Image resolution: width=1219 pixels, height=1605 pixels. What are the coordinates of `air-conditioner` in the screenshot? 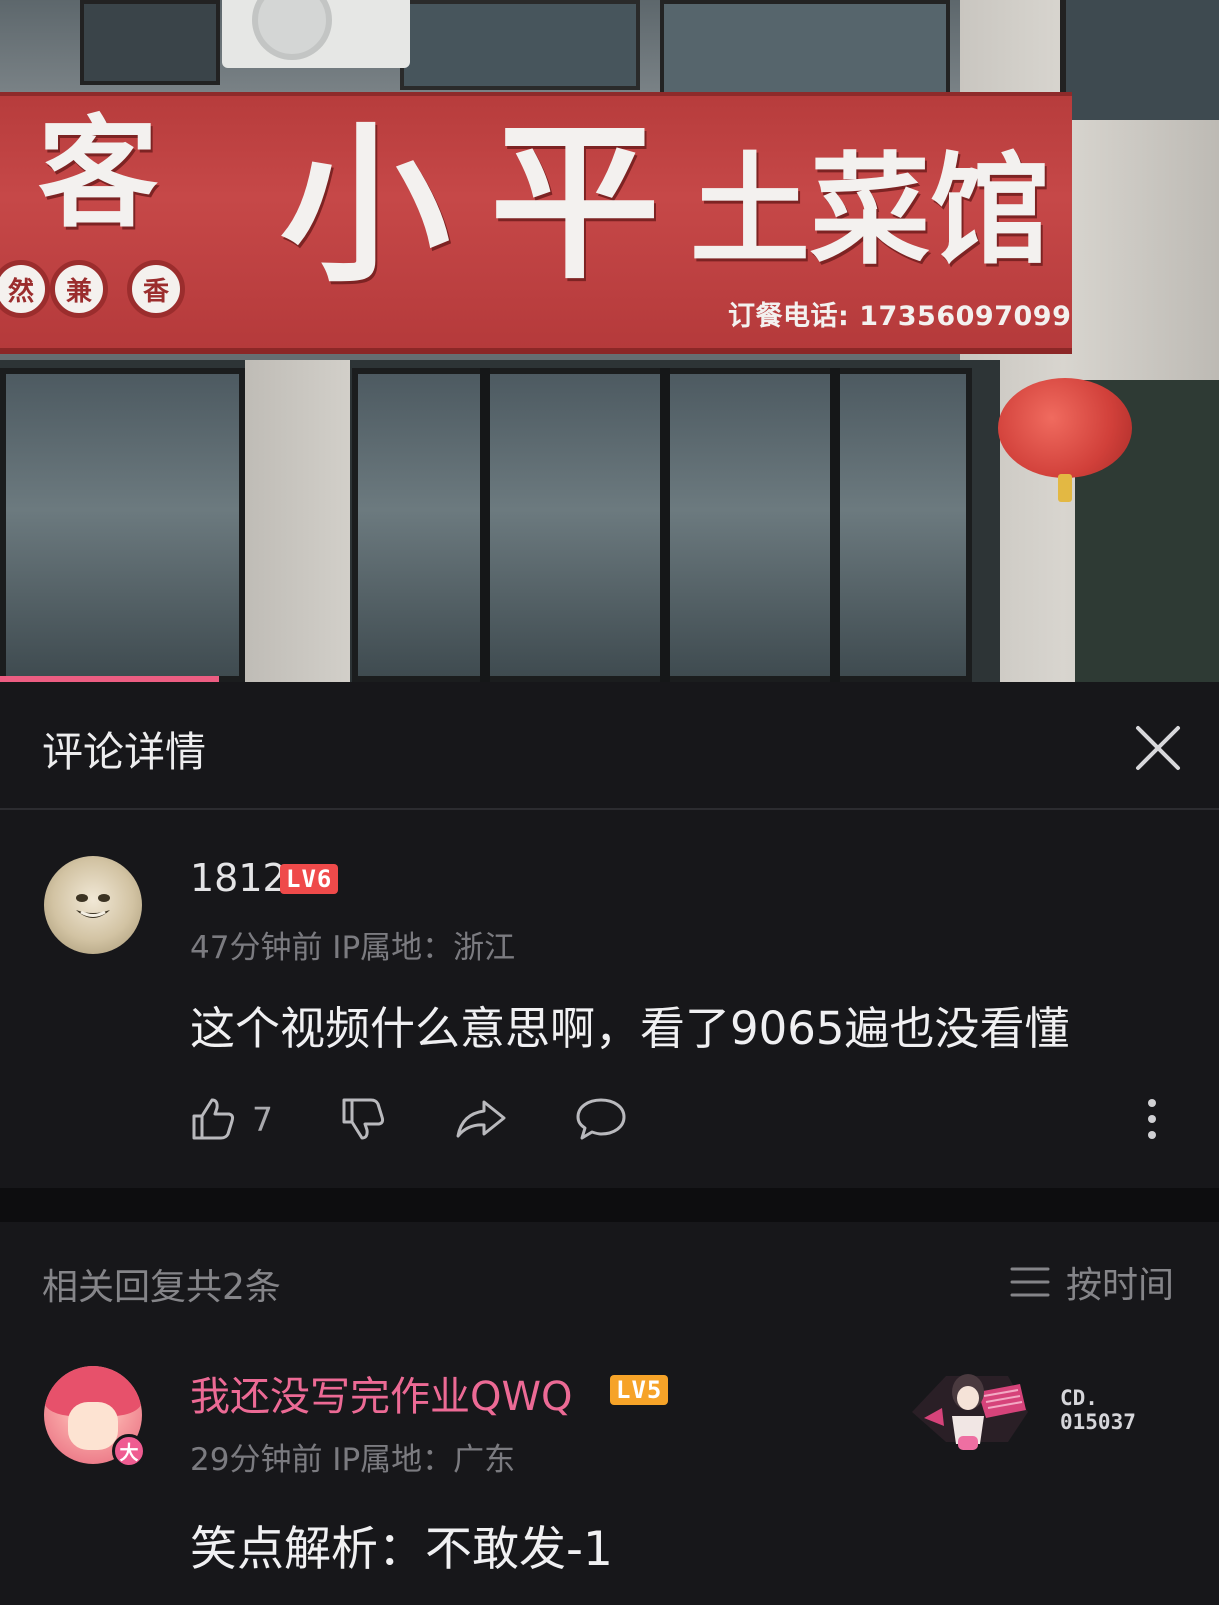 It's located at (316, 34).